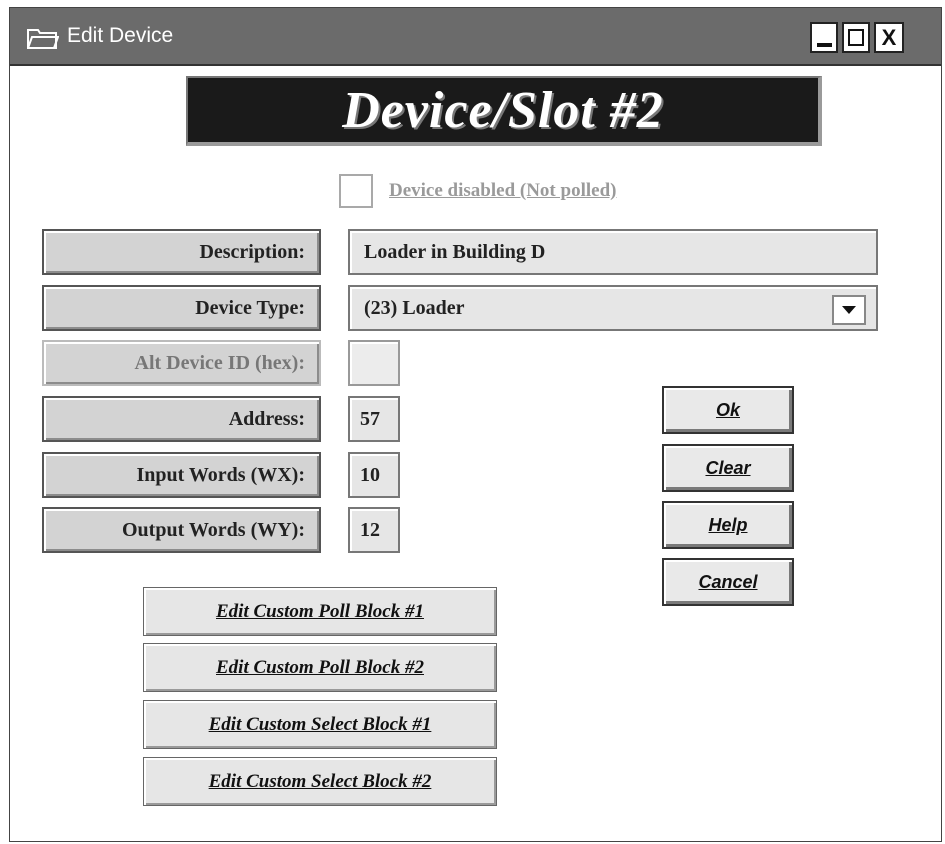 This screenshot has height=844, width=945. I want to click on description-value: Loader in Building D, so click(455, 251).